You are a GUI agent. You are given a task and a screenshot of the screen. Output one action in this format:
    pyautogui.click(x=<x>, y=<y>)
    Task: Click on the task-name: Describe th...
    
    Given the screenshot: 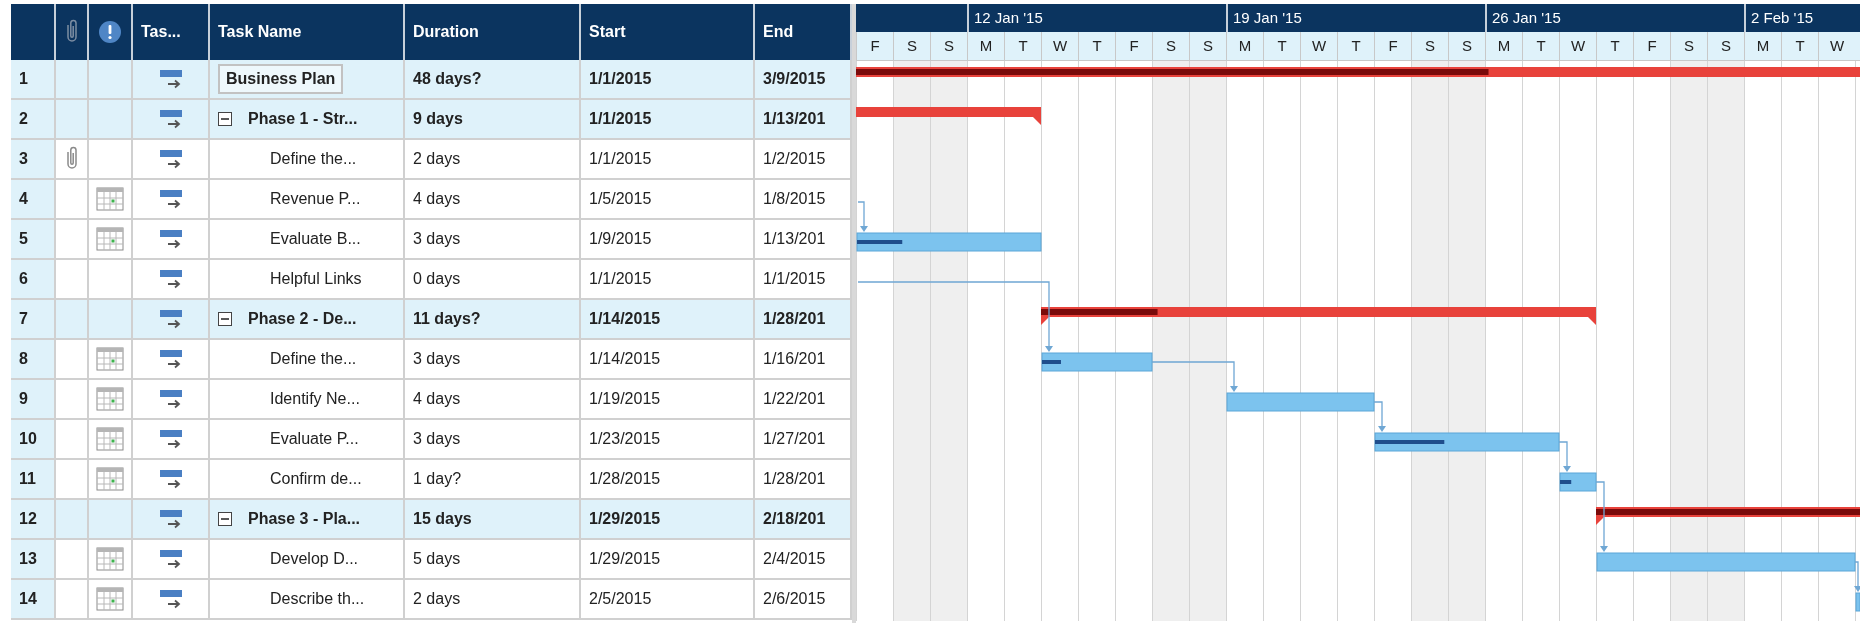 What is the action you would take?
    pyautogui.click(x=317, y=599)
    